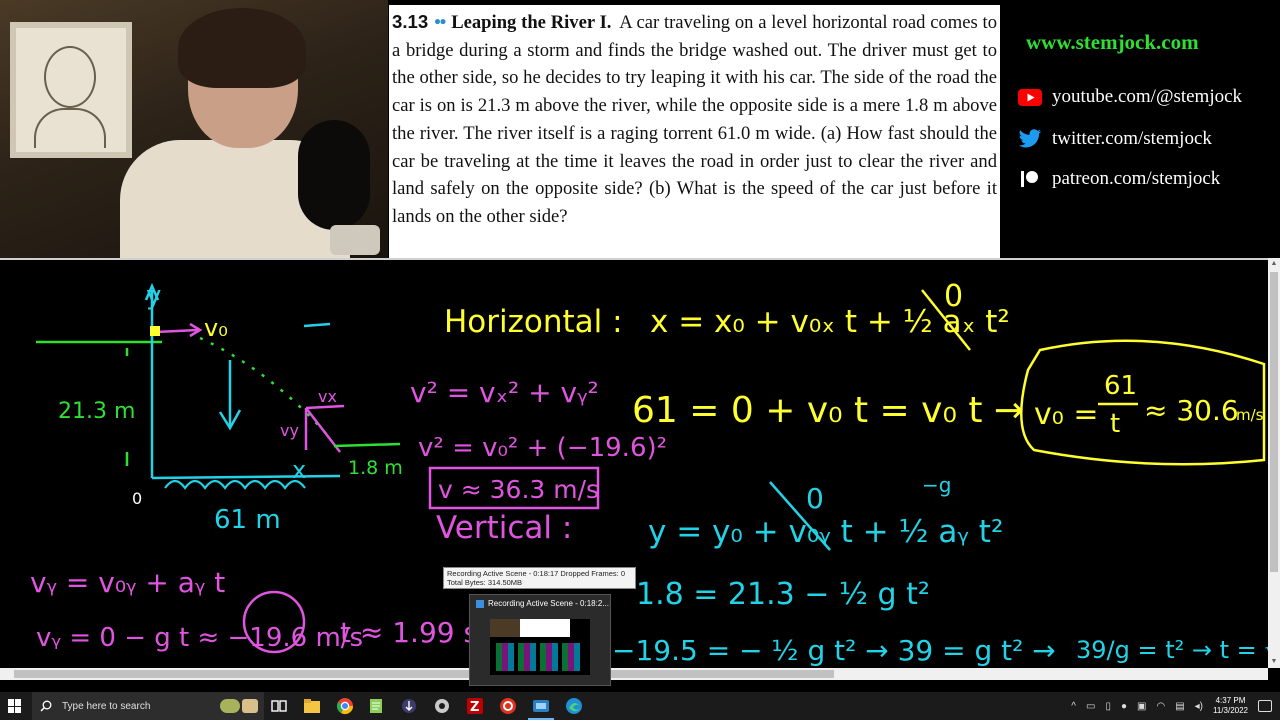 This screenshot has height=720, width=1280. Describe the element at coordinates (242, 48) in the screenshot. I see `presenter-hair` at that location.